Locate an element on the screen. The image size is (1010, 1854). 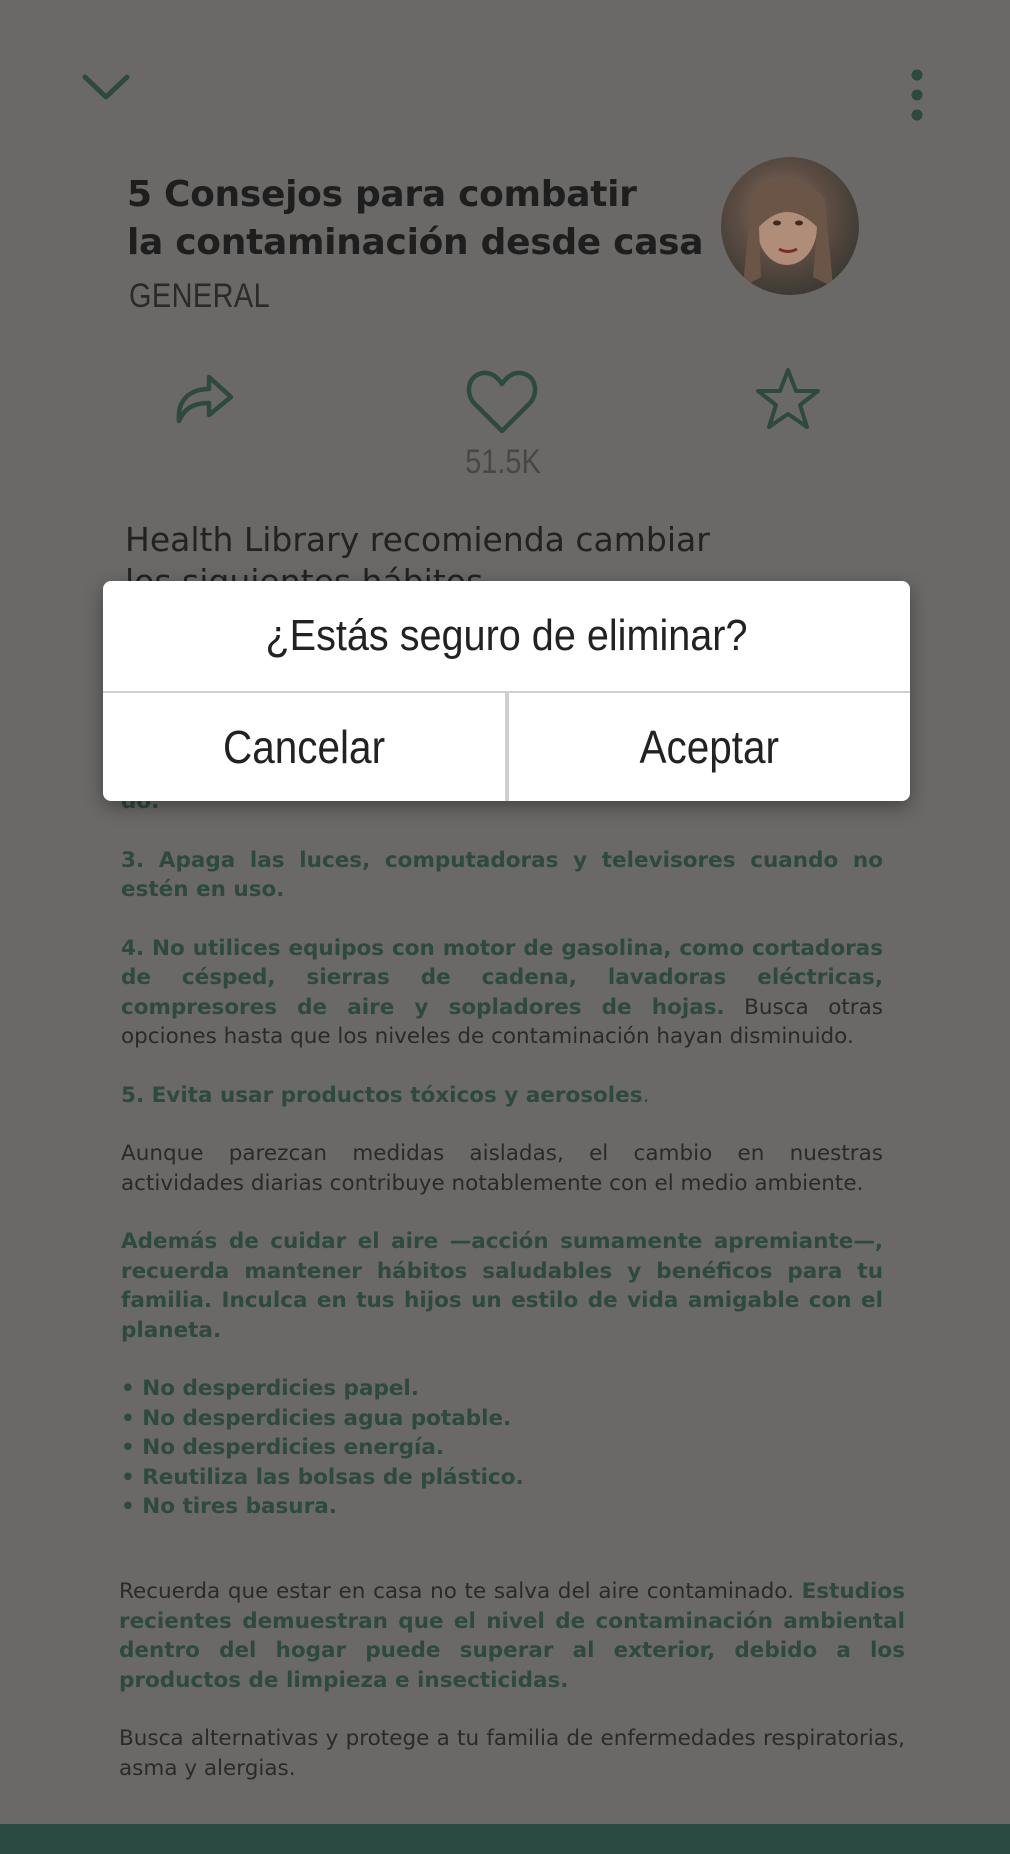
heart-icon is located at coordinates (502, 402).